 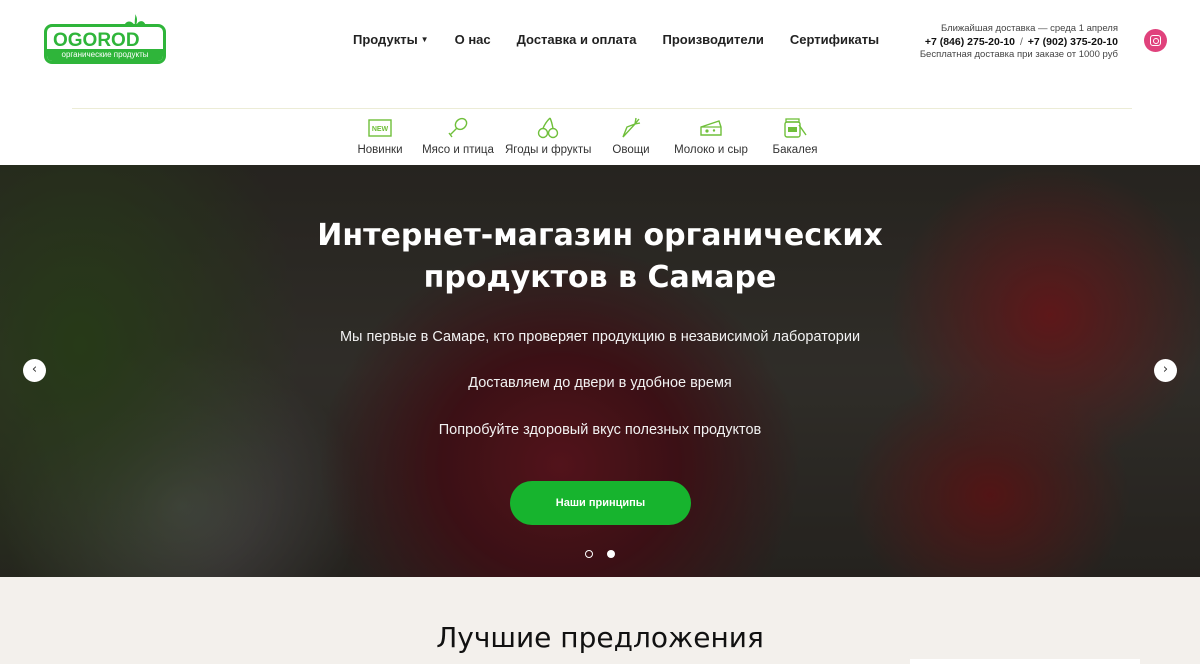 I want to click on phone-2: +7 (902) 375-20-10, so click(x=1073, y=42).